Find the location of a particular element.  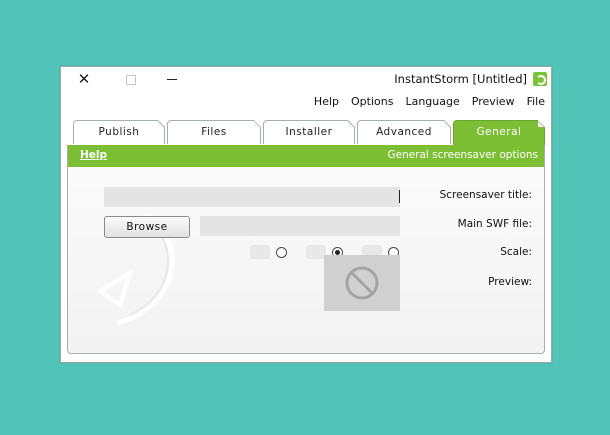

menu-help: Help is located at coordinates (326, 103).